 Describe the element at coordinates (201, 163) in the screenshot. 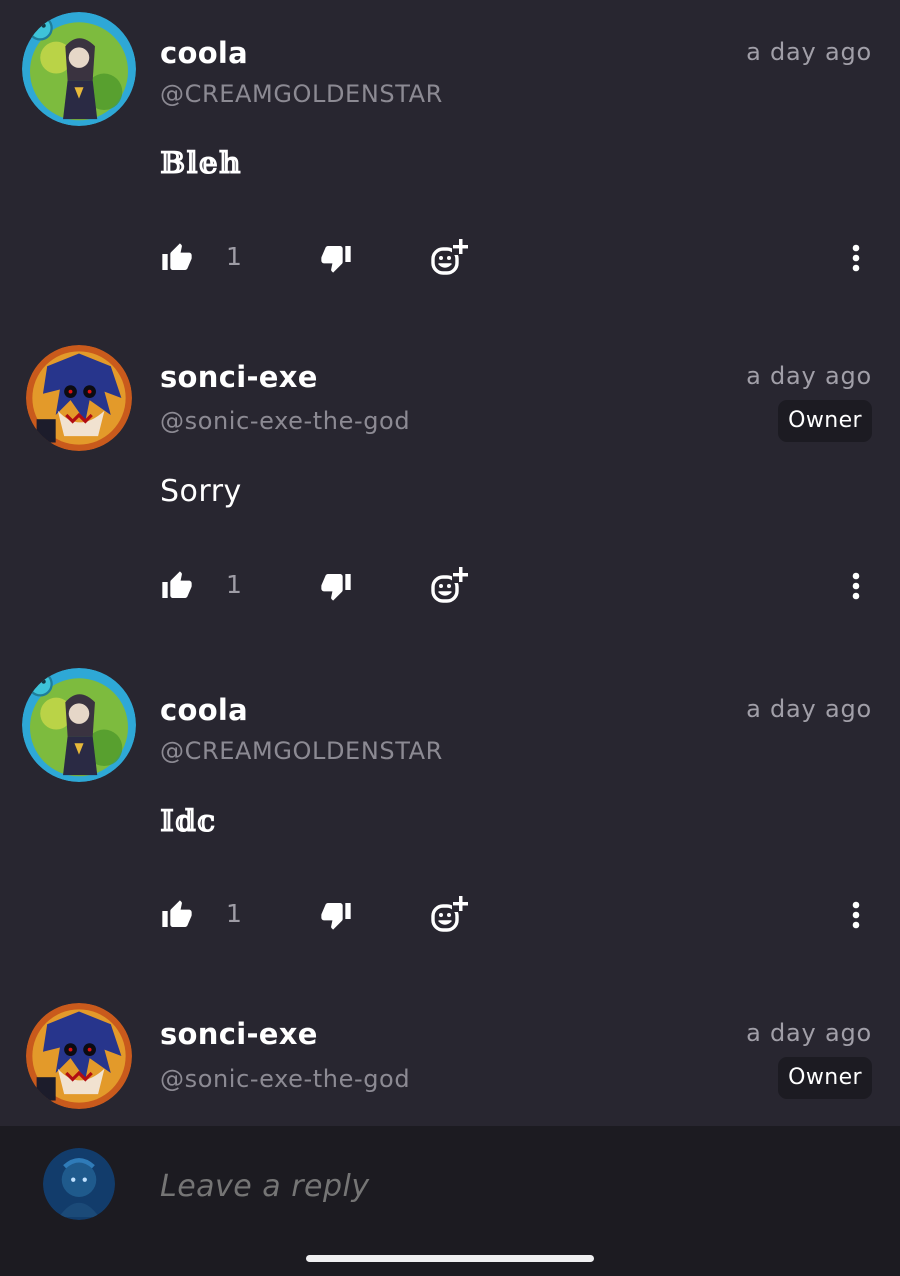

I see `comment-text: 𝔹𝕝𝕖𝕙` at that location.